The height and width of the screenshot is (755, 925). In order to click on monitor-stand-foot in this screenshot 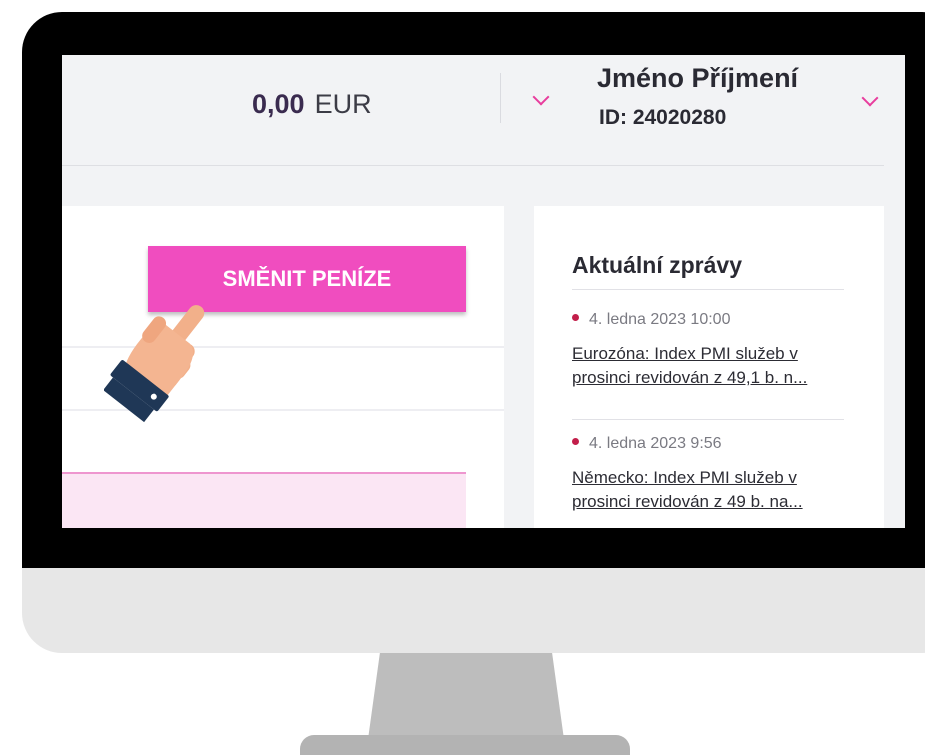, I will do `click(465, 745)`.